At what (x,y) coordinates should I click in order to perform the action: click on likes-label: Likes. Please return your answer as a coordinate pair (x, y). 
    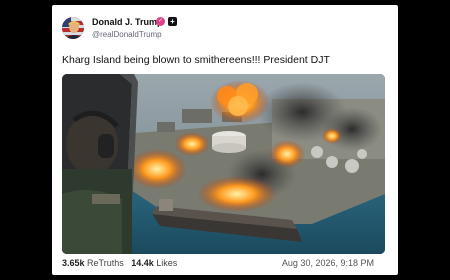
    Looking at the image, I should click on (166, 263).